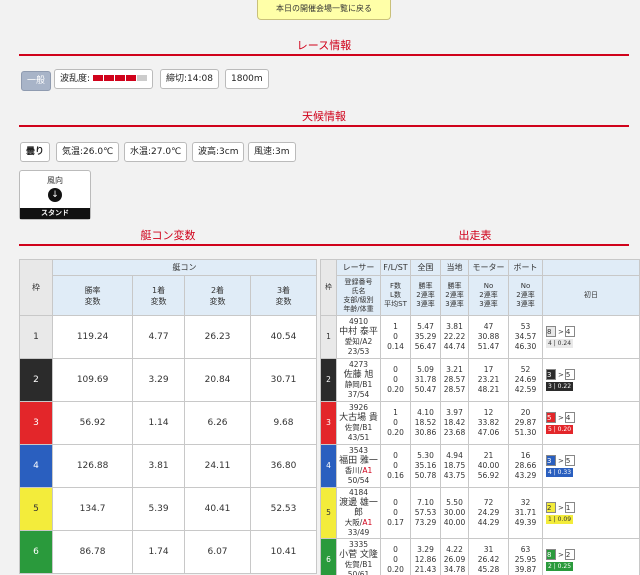  I want to click on racer-branch: 大阪/A1, so click(358, 522).